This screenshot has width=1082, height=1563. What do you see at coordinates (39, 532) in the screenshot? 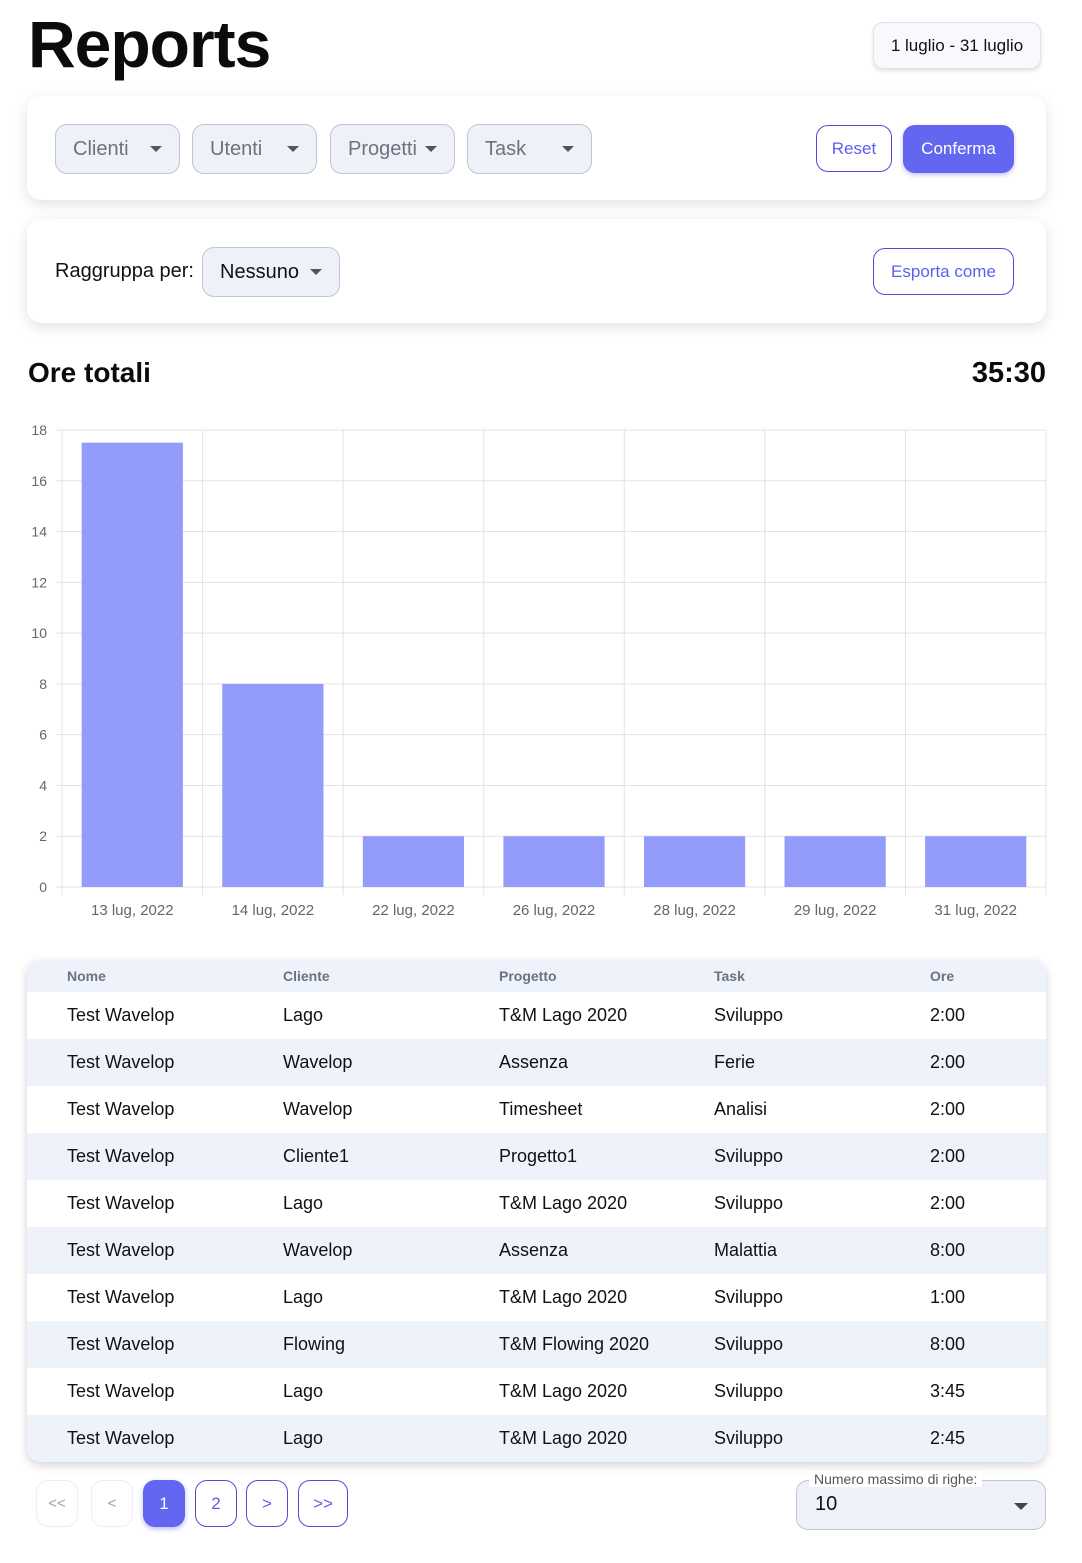
I see `y-tick-label: 14` at bounding box center [39, 532].